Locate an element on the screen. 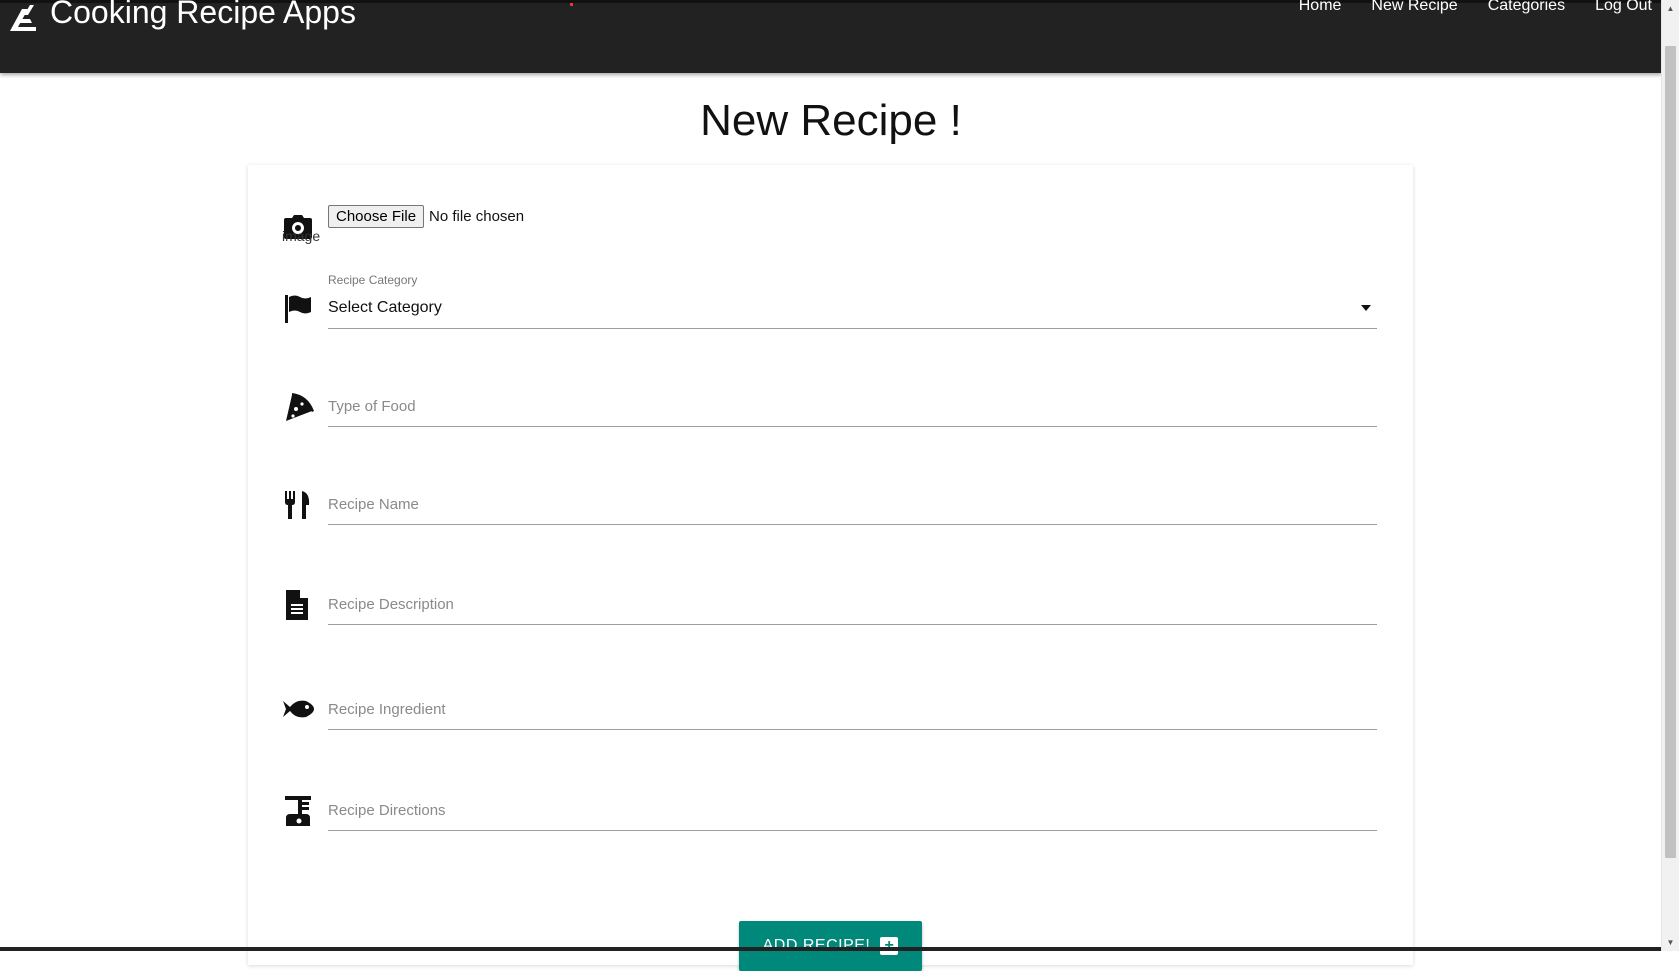 The width and height of the screenshot is (1679, 971). recipe-description-placeholder: Recipe Description is located at coordinates (391, 604).